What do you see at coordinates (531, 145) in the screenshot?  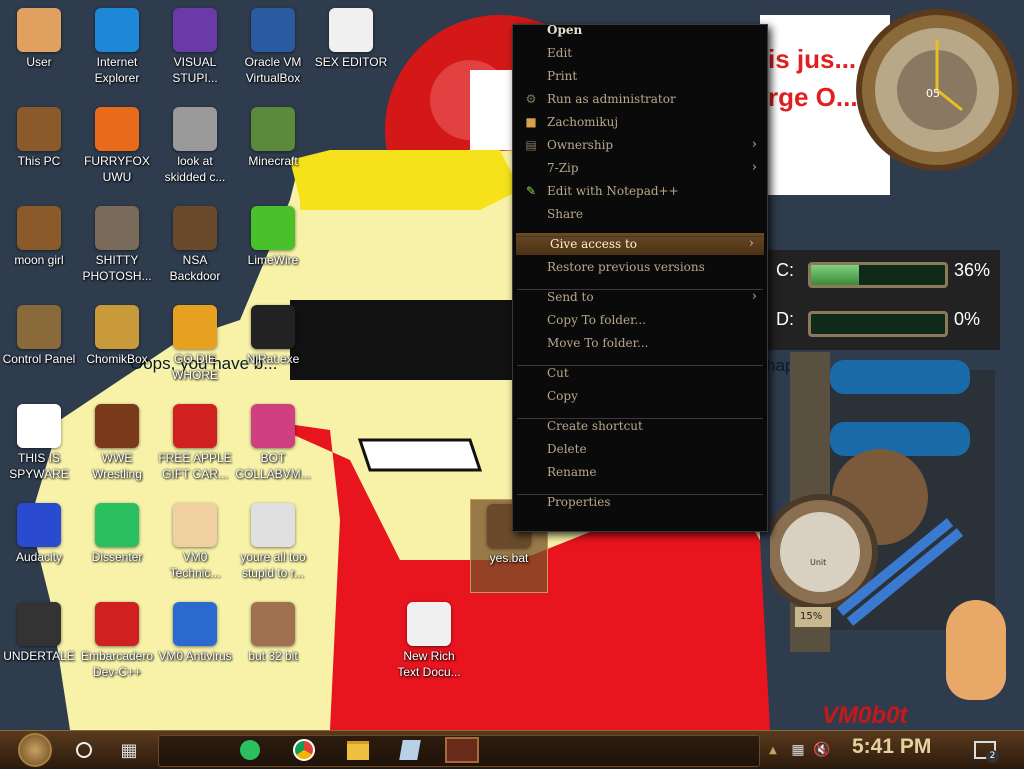 I see `ownership-icon: ▤` at bounding box center [531, 145].